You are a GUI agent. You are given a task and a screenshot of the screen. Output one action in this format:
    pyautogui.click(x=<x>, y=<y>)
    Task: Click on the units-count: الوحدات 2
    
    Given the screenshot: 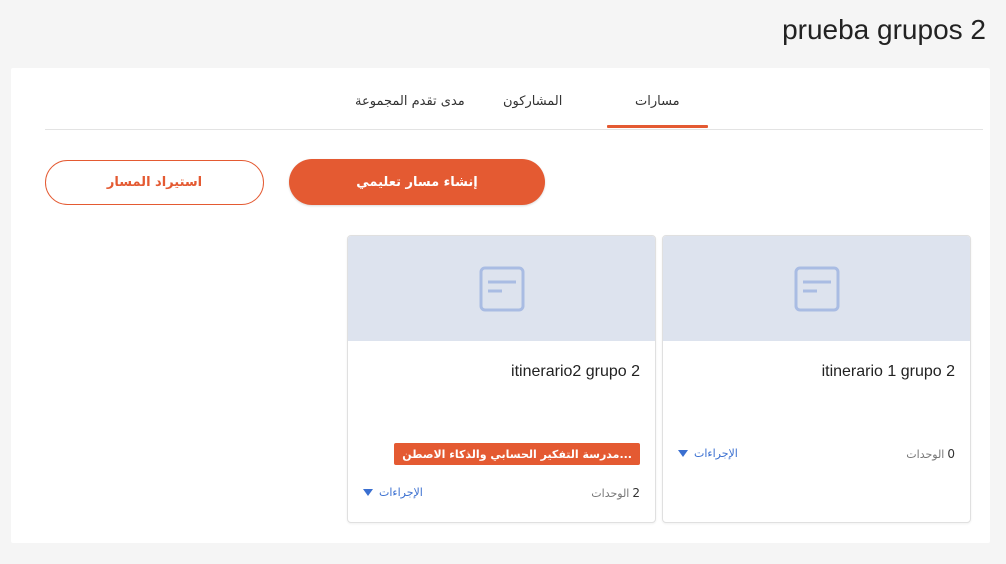 What is the action you would take?
    pyautogui.click(x=615, y=493)
    